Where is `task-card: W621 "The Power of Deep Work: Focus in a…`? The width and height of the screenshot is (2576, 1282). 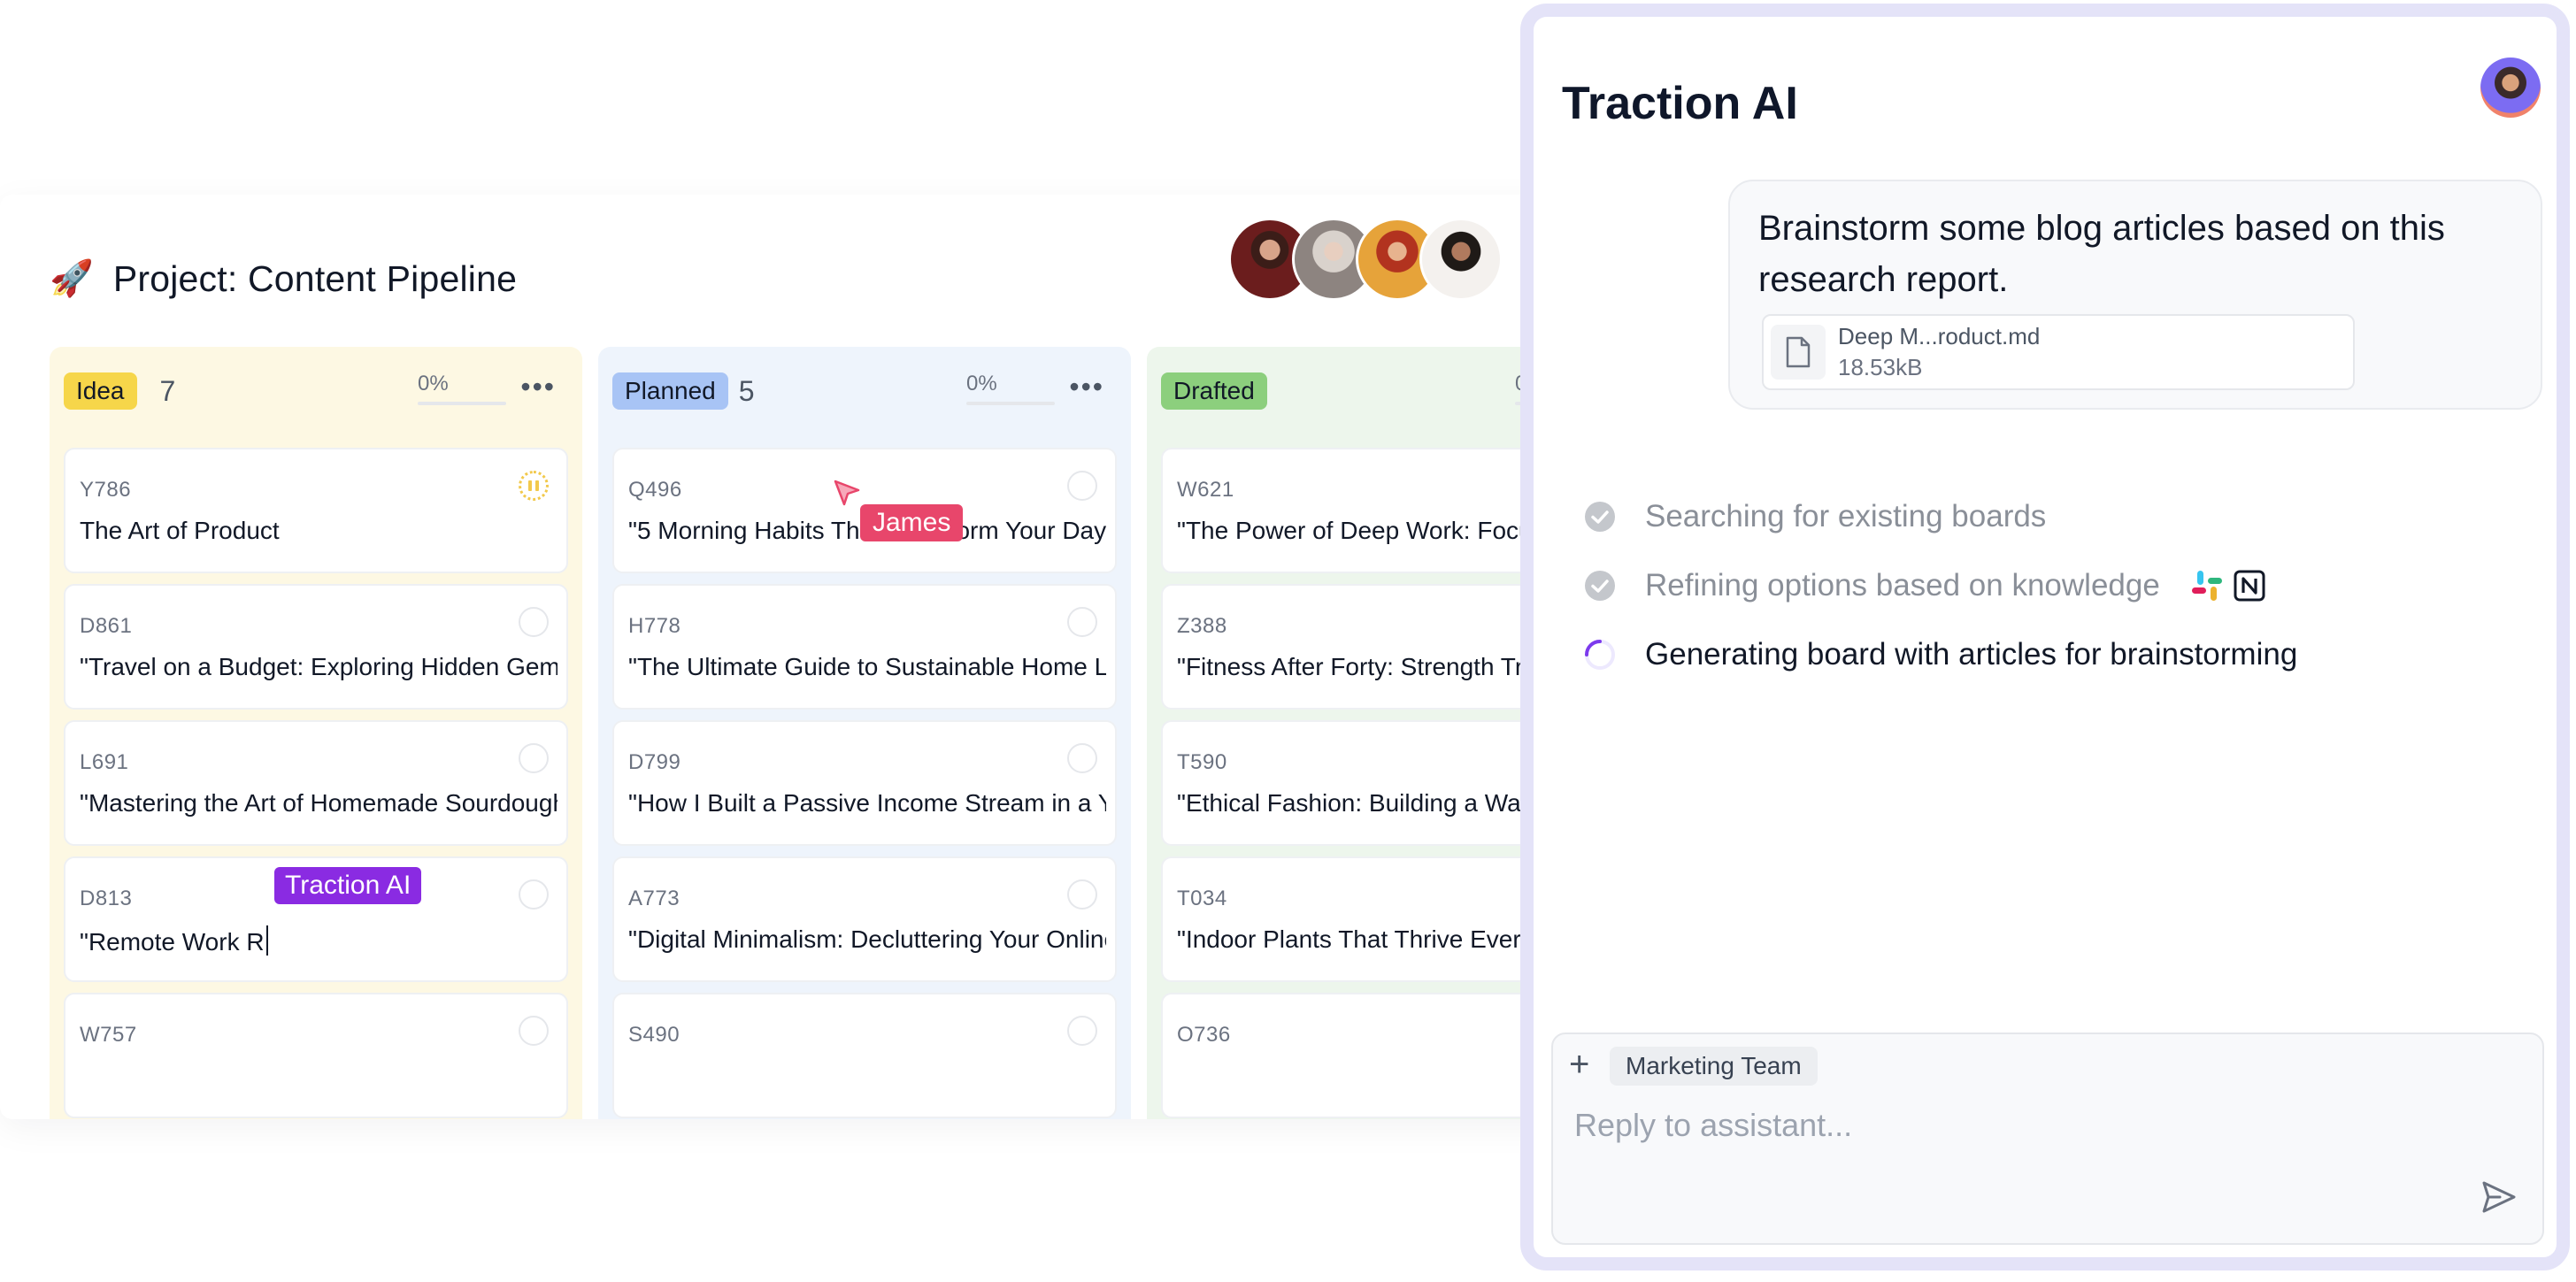
task-card: W621 "The Power of Deep Work: Focus in a… is located at coordinates (1359, 510).